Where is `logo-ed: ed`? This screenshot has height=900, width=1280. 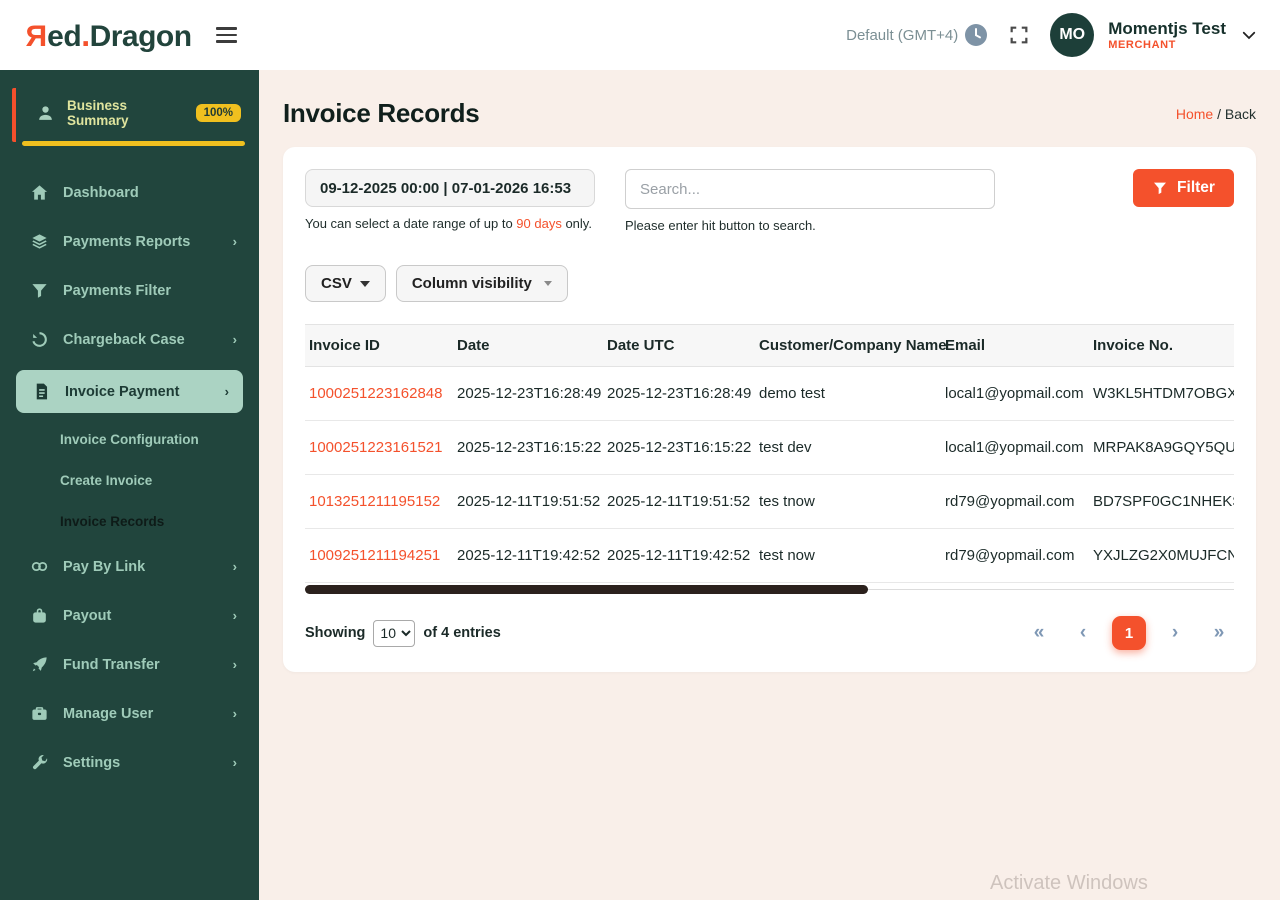
logo-ed: ed is located at coordinates (64, 36).